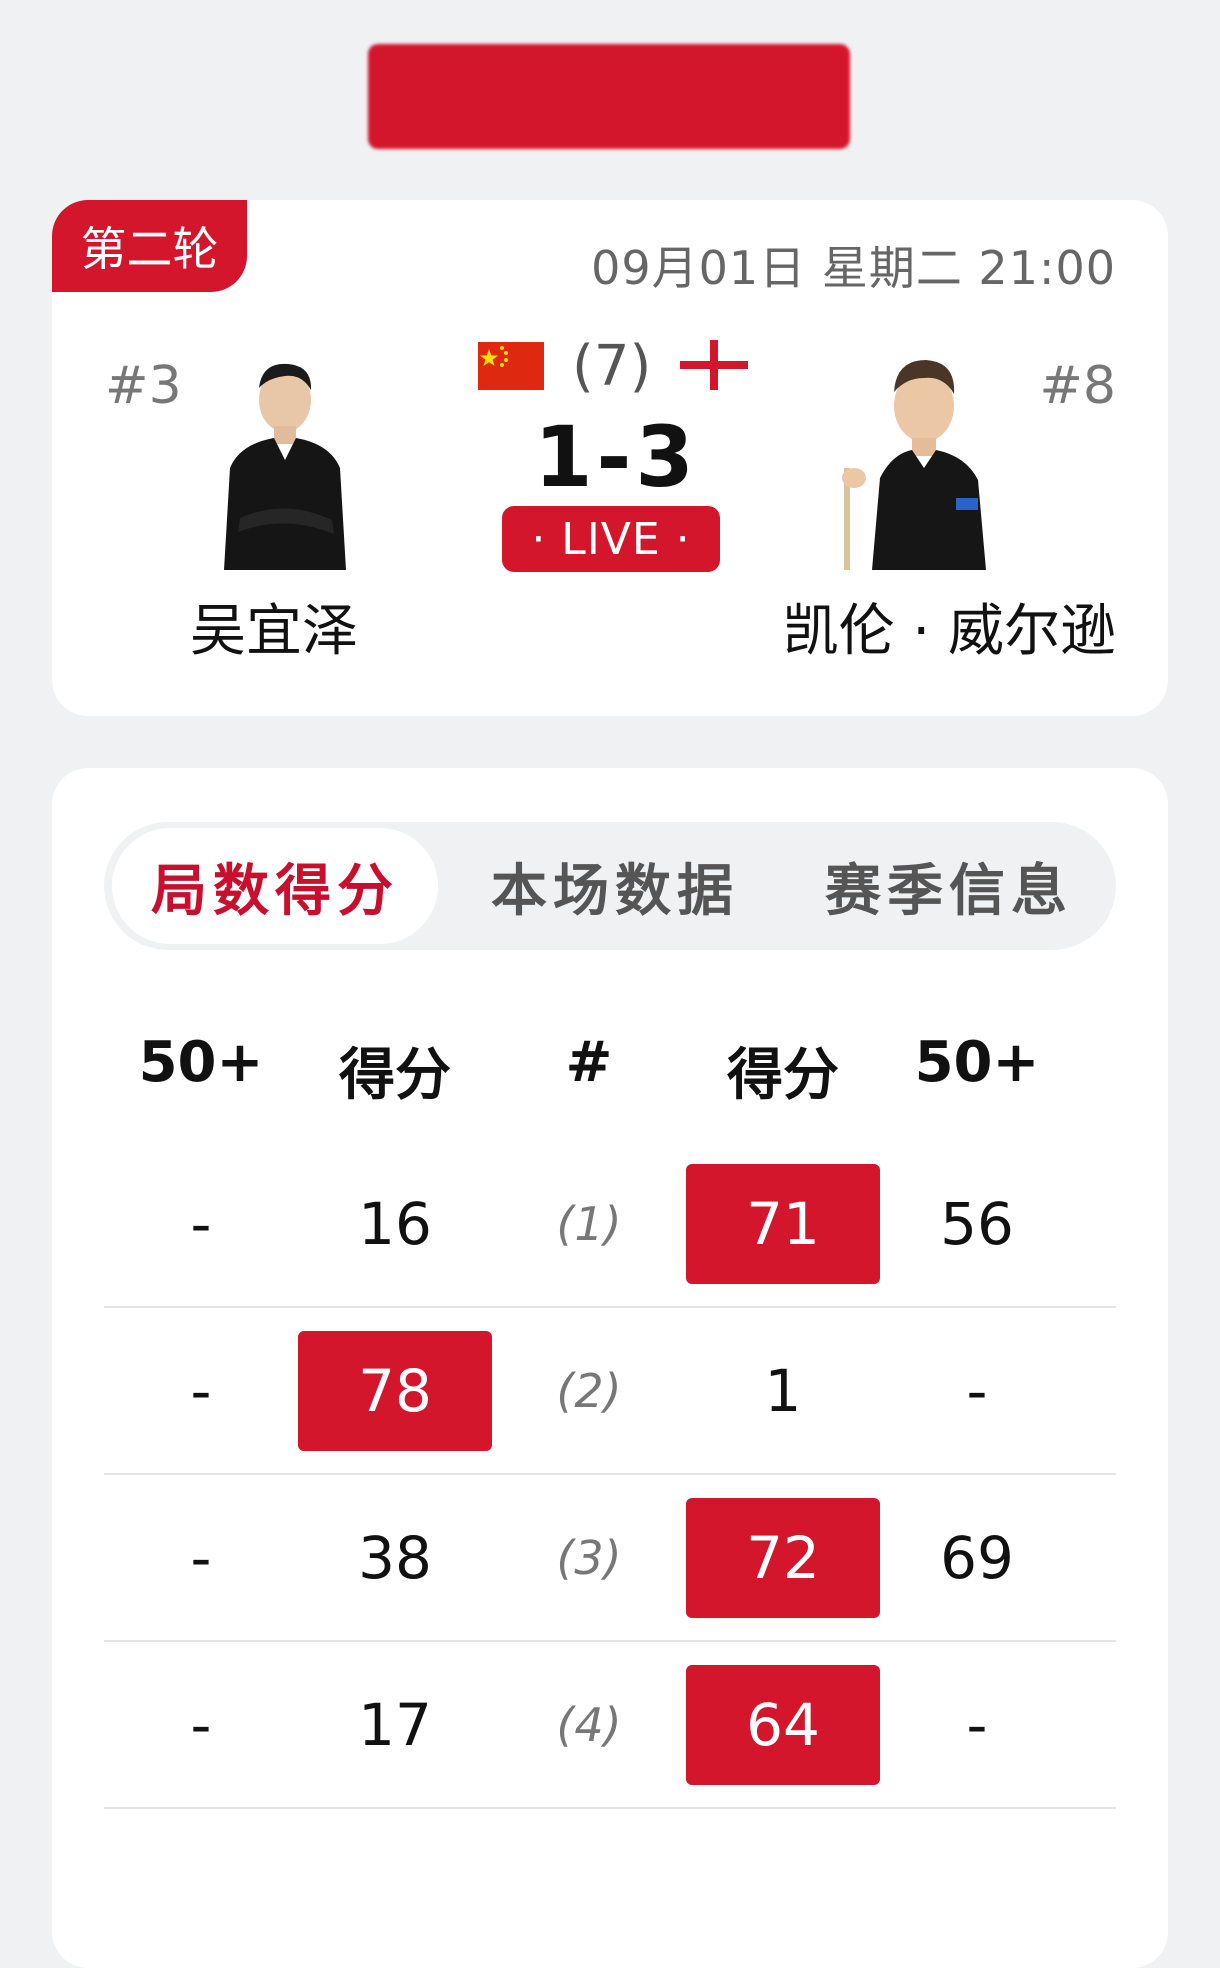  I want to click on best-of-frames: (7), so click(612, 366).